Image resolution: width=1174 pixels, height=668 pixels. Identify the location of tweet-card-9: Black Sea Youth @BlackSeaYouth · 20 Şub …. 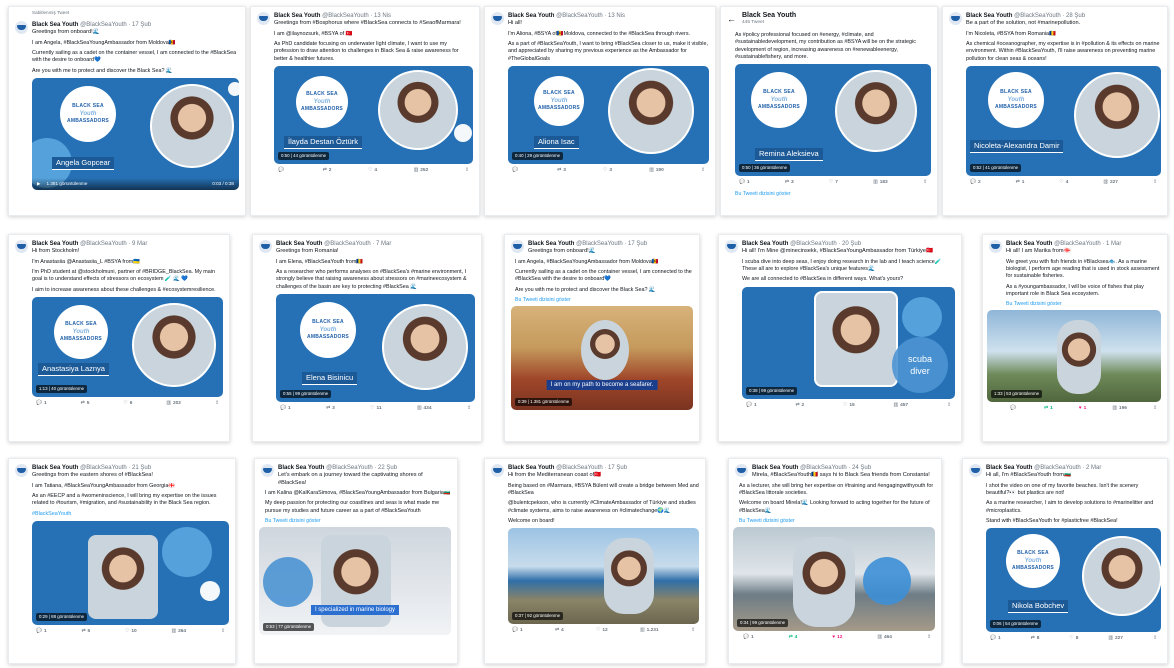
(840, 338).